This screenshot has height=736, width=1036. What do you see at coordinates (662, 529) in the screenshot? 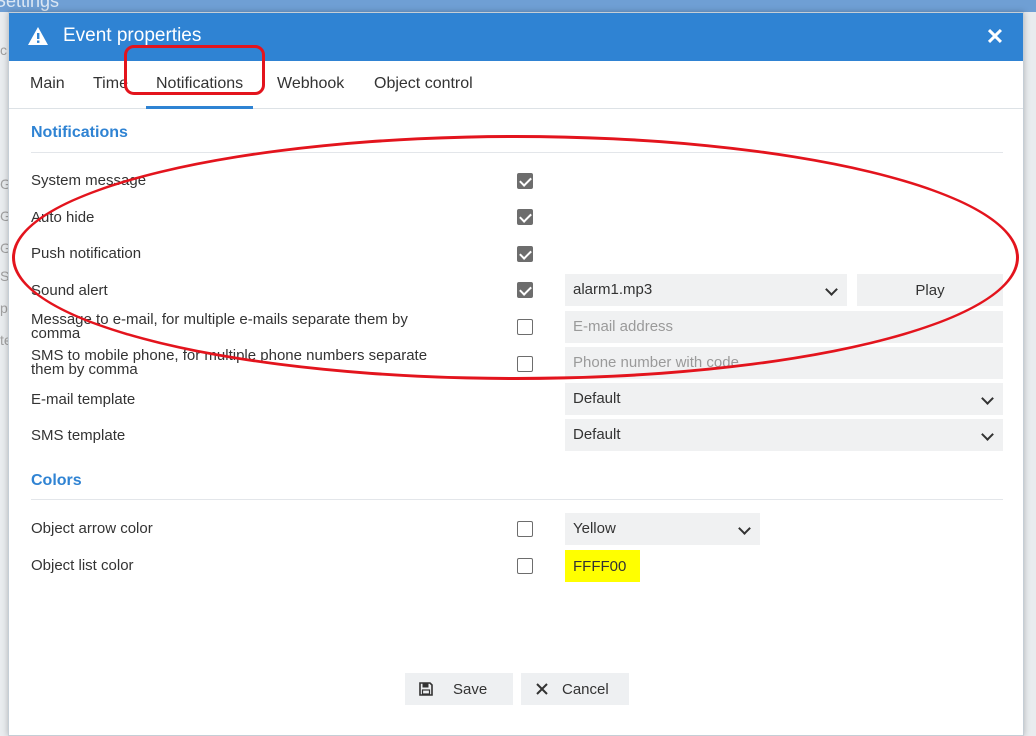
I see `object-arrow-color-select: Yellow` at bounding box center [662, 529].